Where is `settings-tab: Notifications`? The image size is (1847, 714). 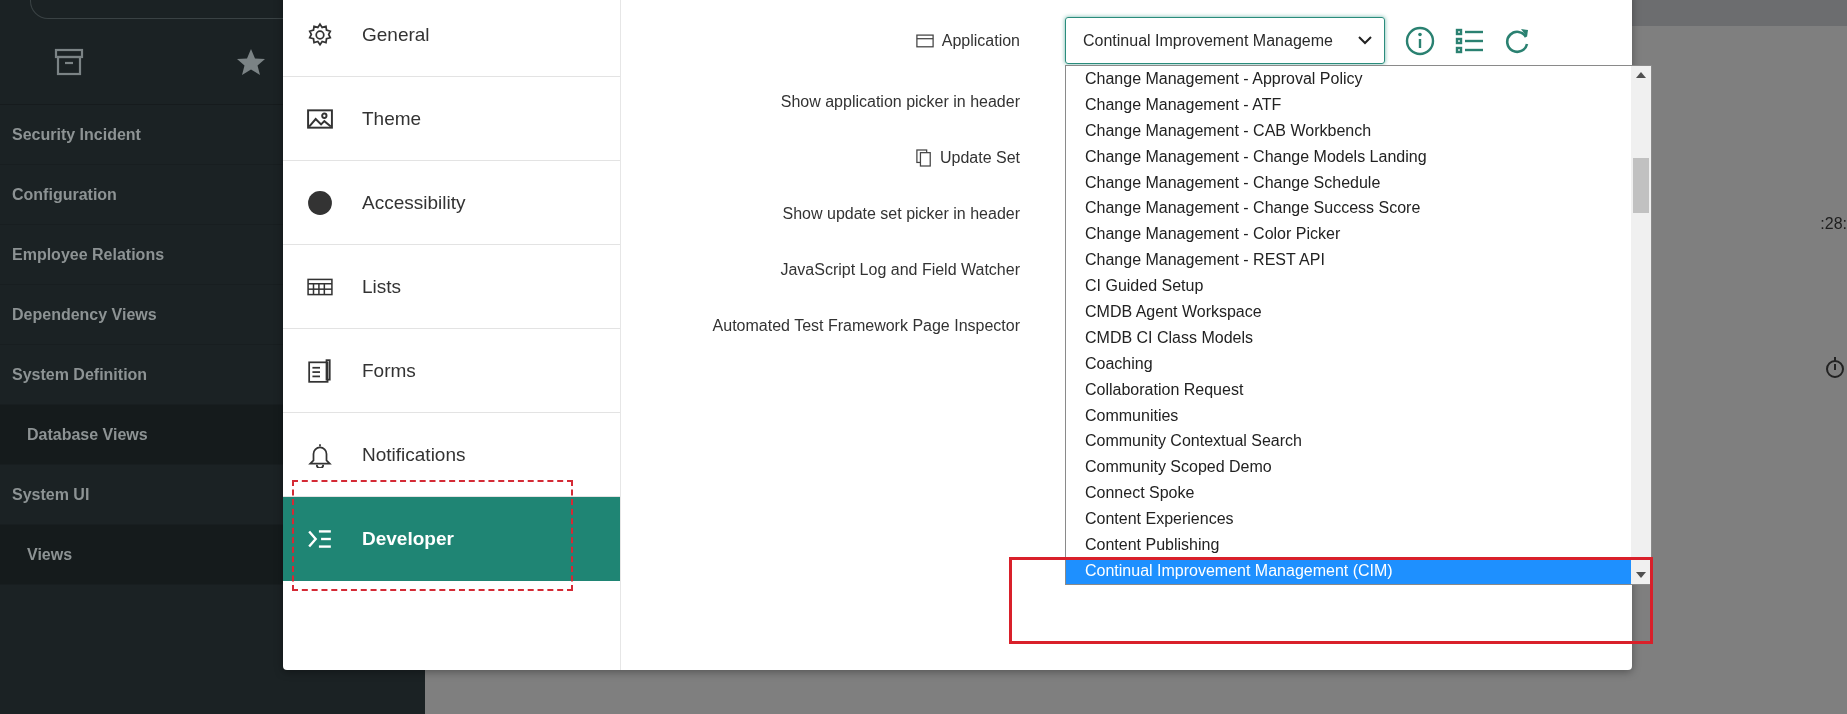
settings-tab: Notifications is located at coordinates (451, 455).